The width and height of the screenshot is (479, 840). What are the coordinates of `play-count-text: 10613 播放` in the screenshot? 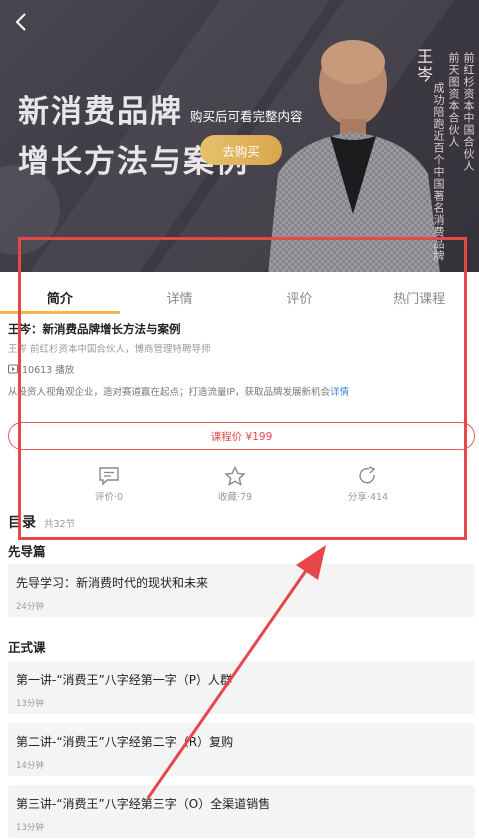 It's located at (48, 370).